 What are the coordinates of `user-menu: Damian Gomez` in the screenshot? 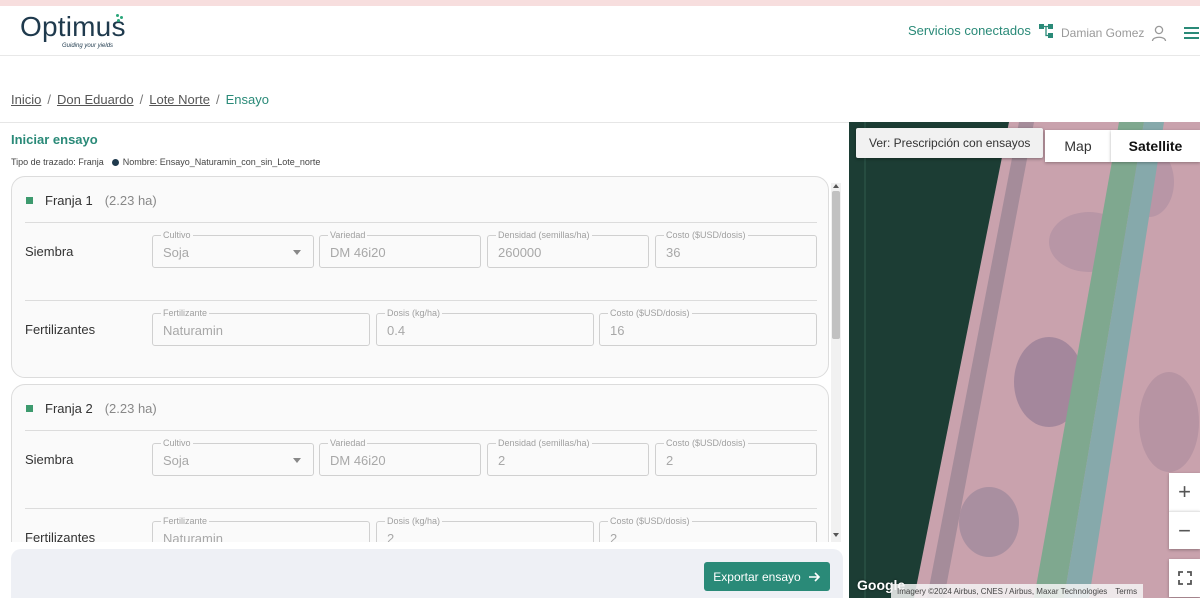 It's located at (1114, 33).